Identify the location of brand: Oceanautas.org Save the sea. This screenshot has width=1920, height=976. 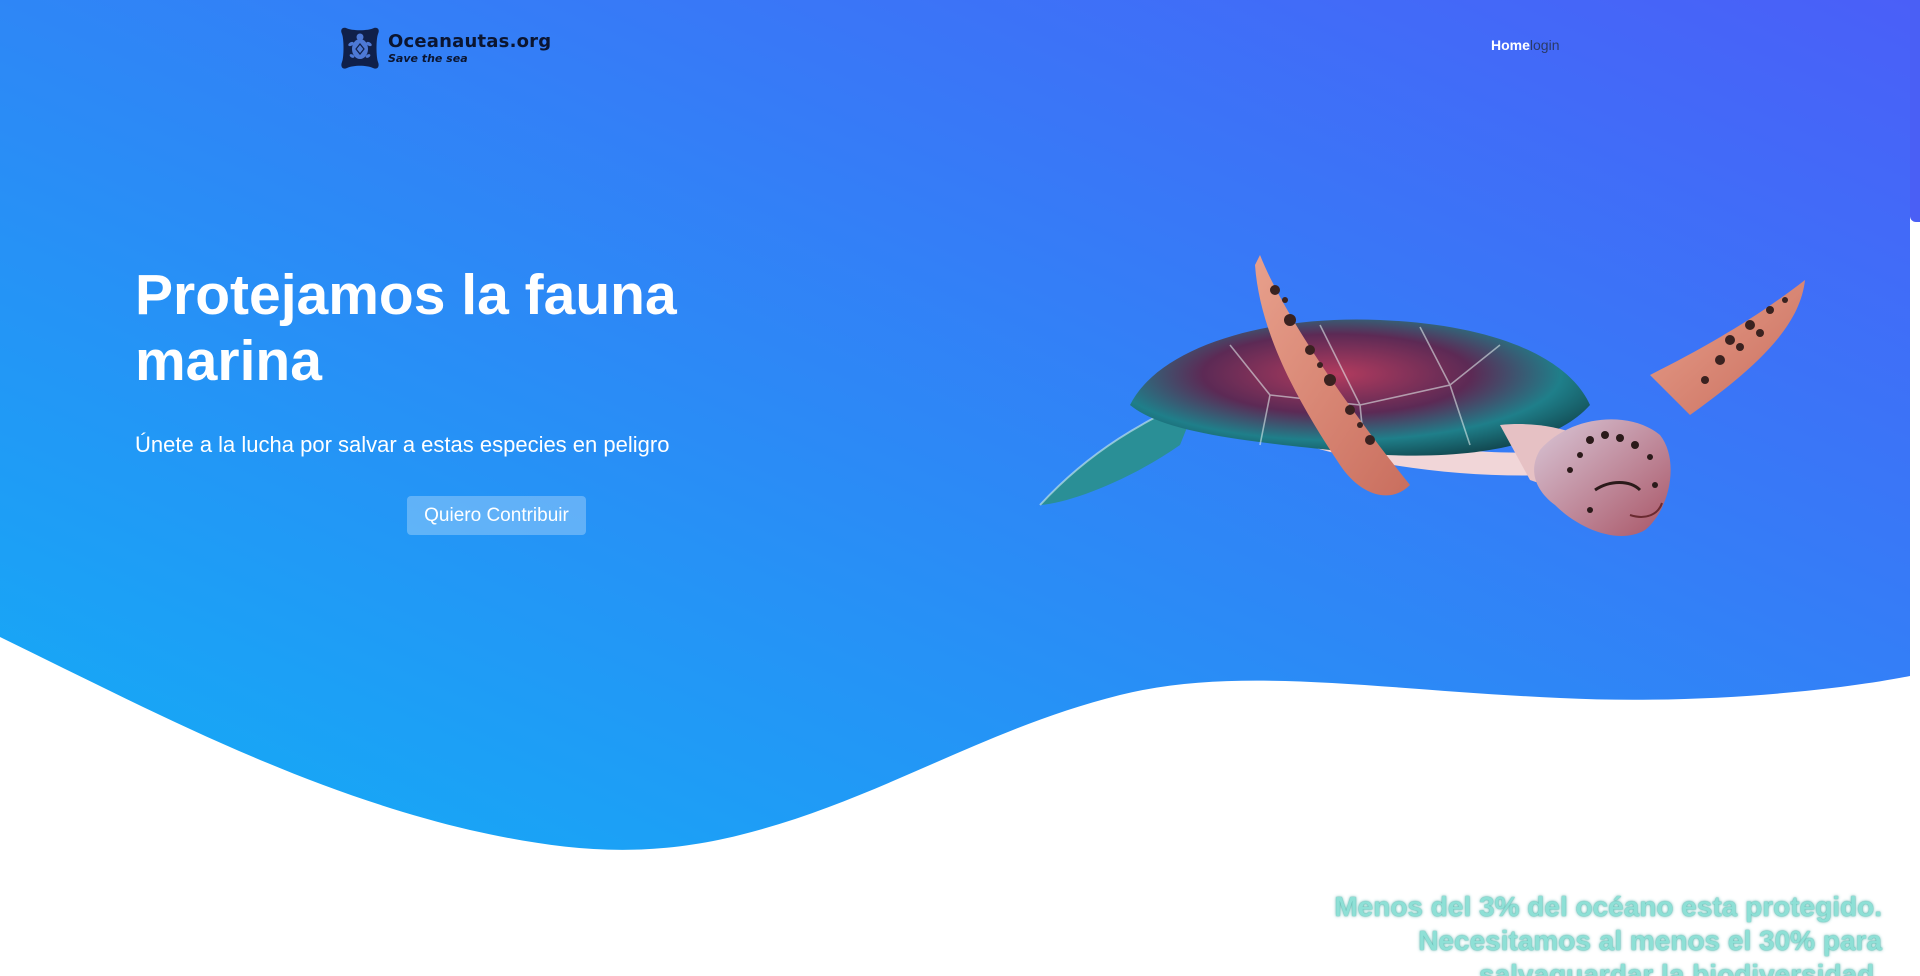
(445, 48).